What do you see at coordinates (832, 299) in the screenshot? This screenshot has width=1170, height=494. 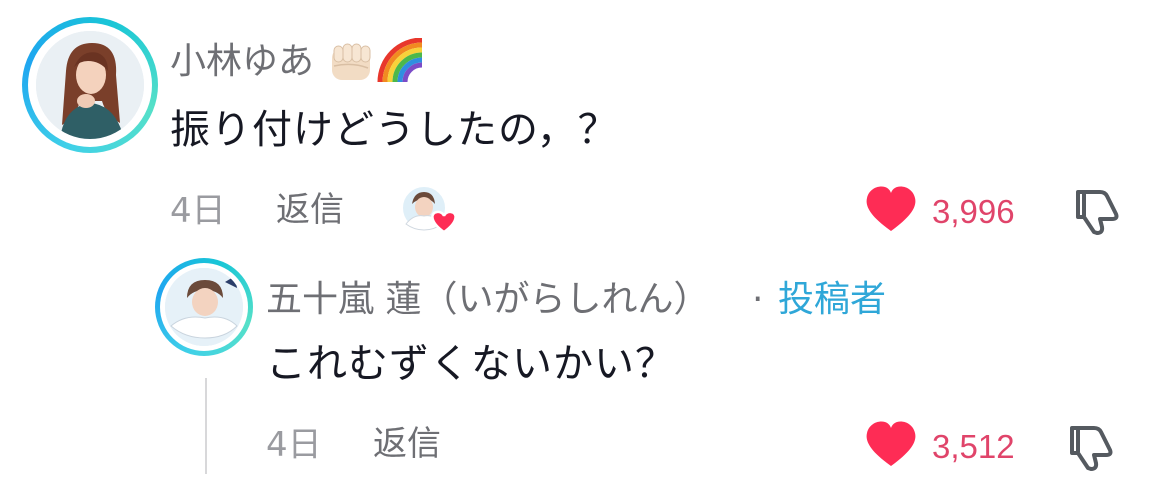 I see `author-badge: 投稿者` at bounding box center [832, 299].